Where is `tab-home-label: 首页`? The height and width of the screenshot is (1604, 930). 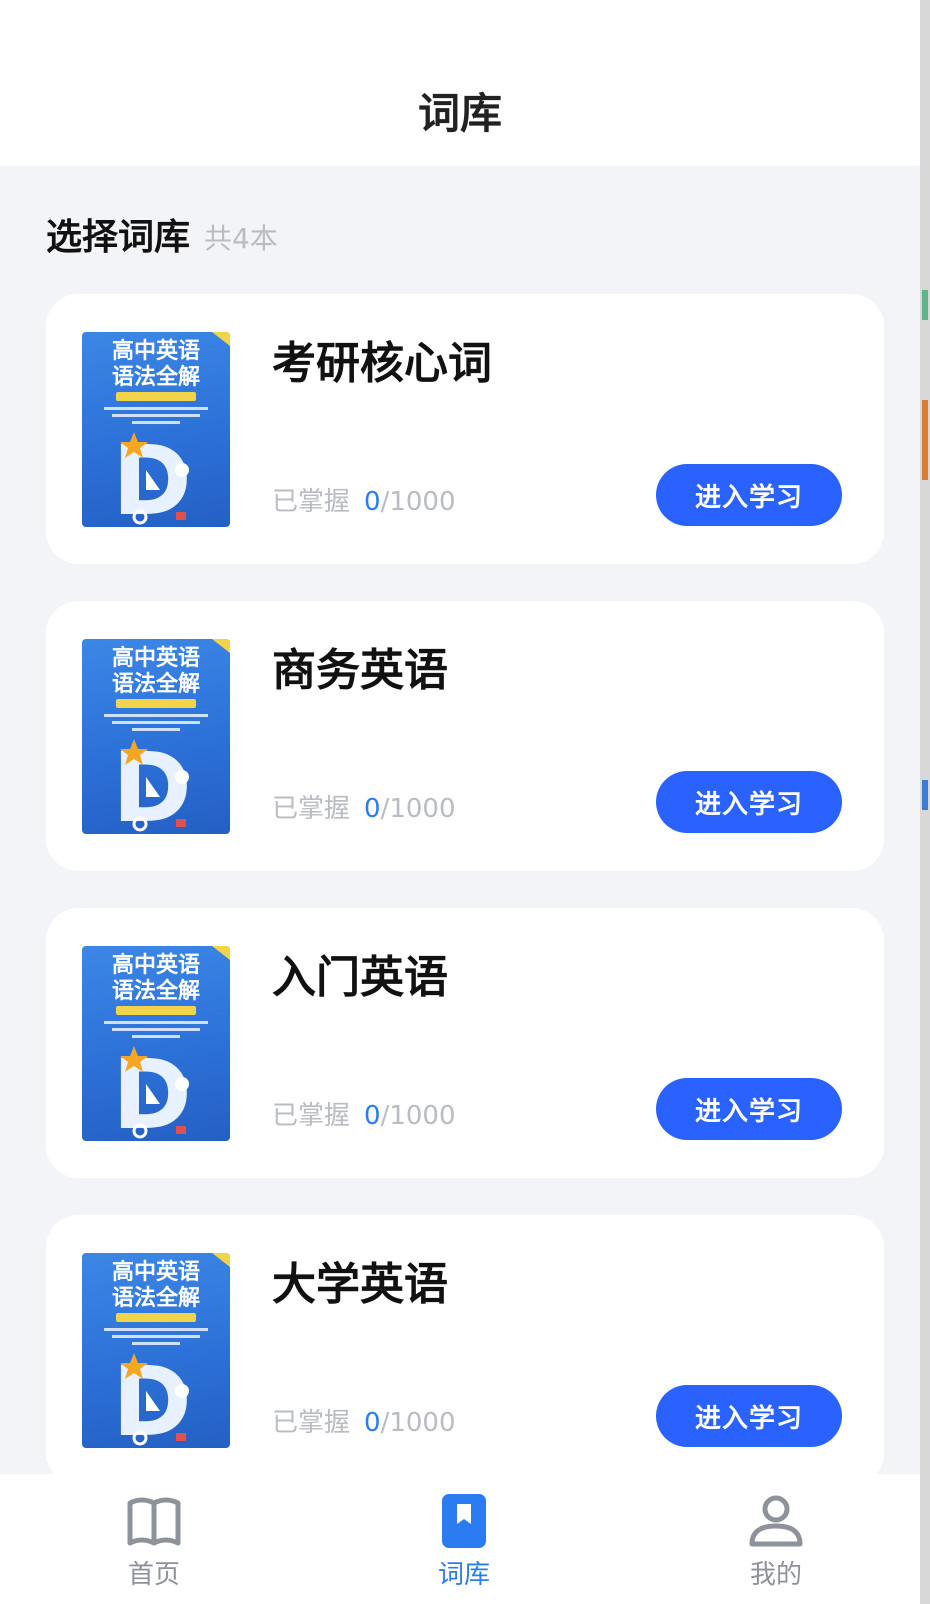 tab-home-label: 首页 is located at coordinates (153, 1575).